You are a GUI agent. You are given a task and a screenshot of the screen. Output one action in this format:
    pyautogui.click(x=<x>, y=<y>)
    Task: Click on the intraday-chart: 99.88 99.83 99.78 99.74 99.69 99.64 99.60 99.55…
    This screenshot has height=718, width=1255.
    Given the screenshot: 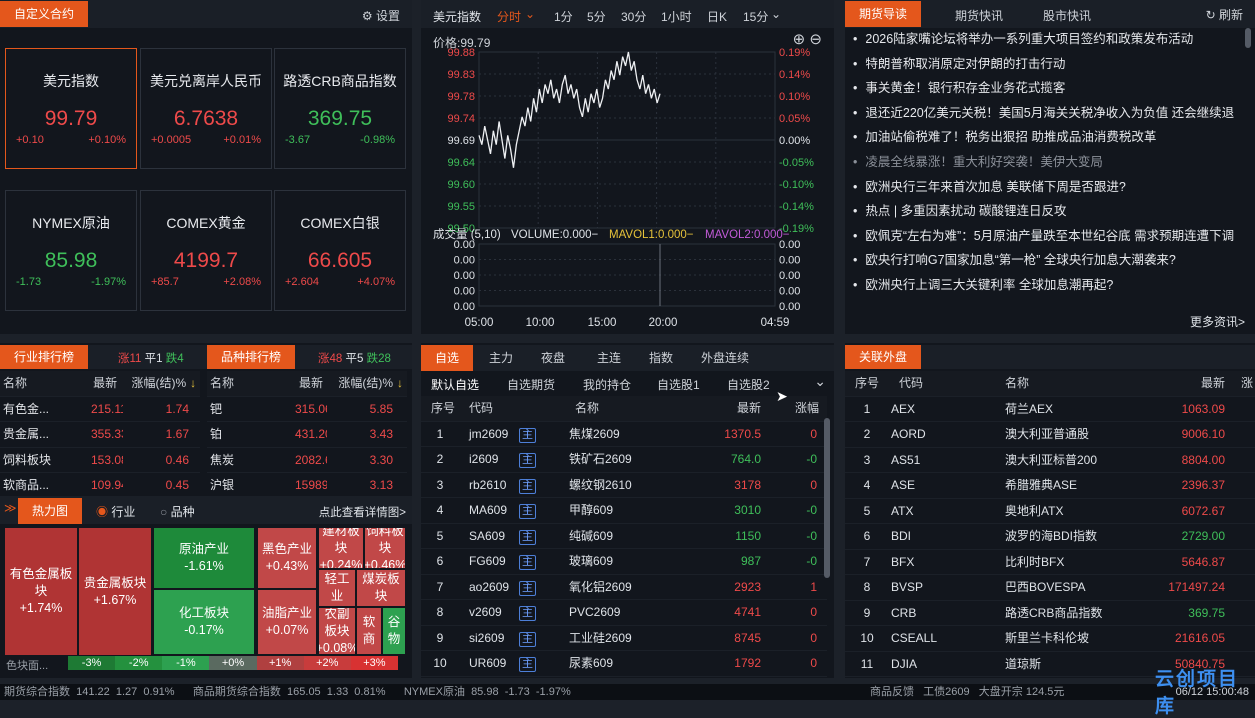 What is the action you would take?
    pyautogui.click(x=627, y=181)
    